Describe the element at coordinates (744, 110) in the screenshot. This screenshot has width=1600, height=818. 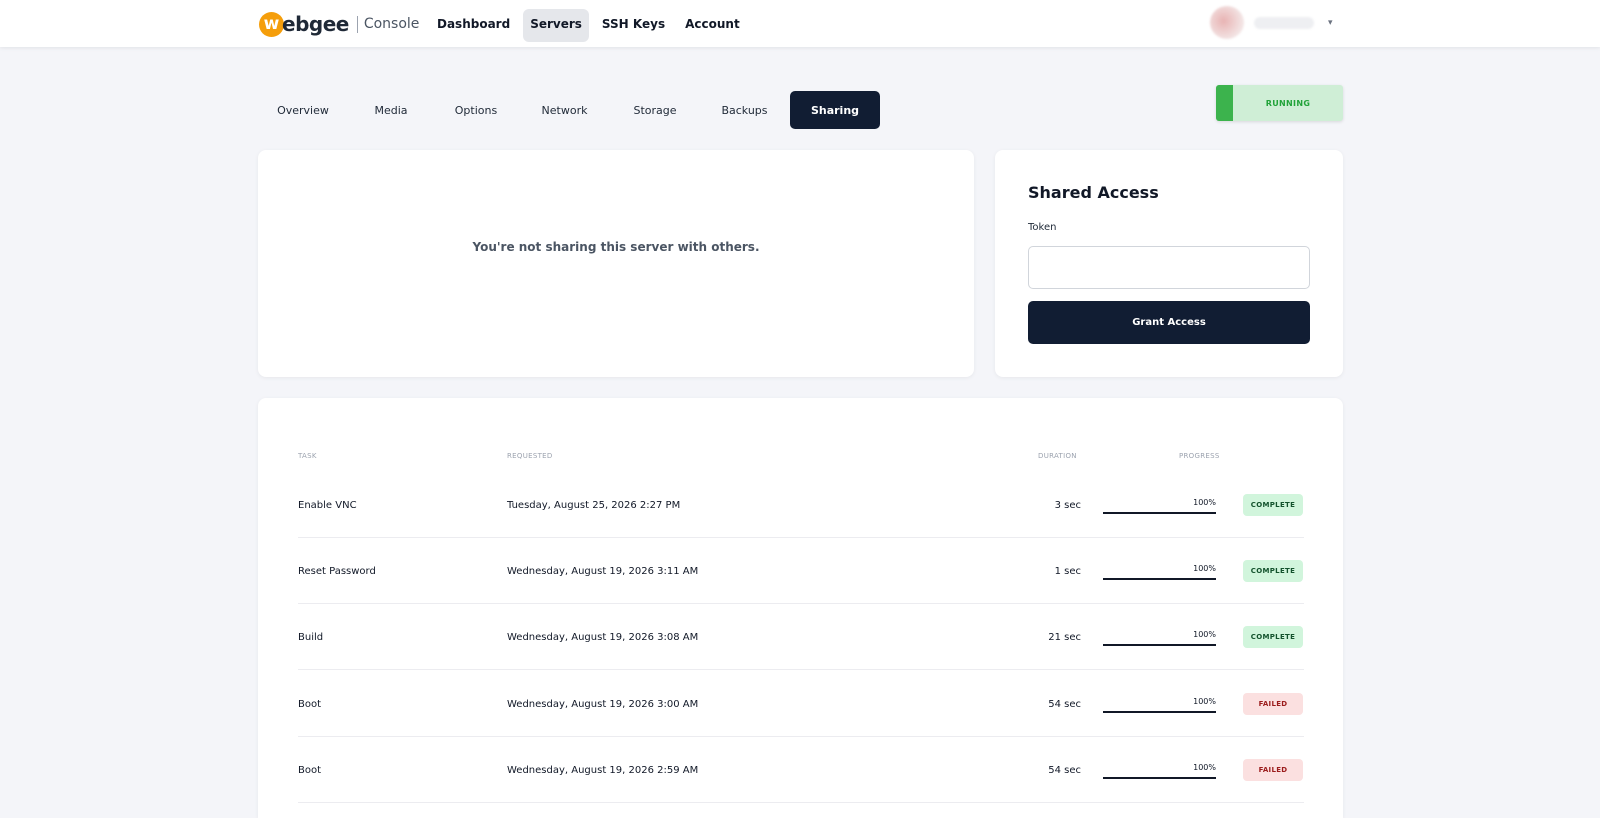
I see `tab-backups: Backups` at that location.